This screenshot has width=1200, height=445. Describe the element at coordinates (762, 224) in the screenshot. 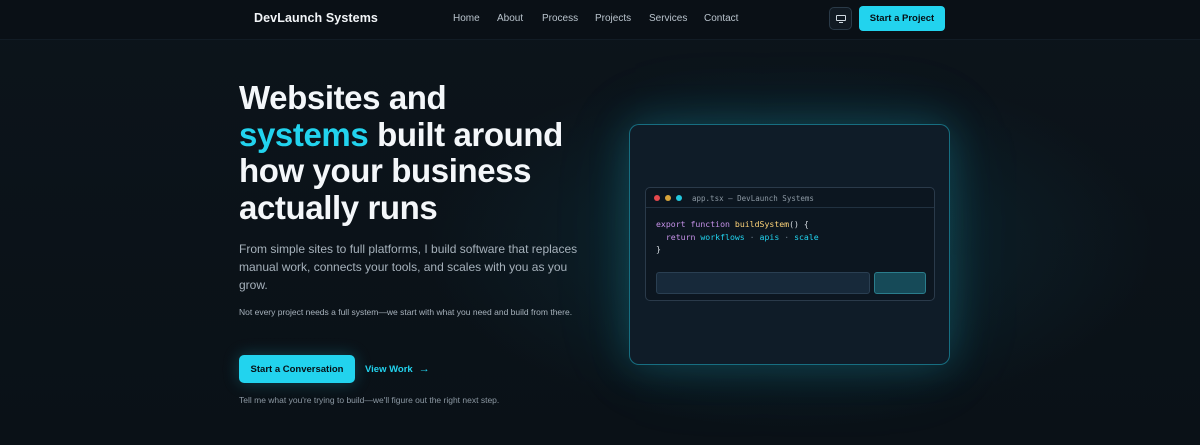

I see `code-function-name: buildSystem` at that location.